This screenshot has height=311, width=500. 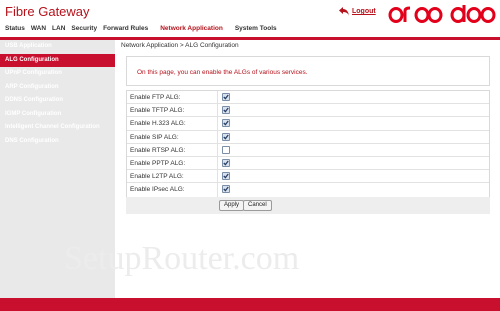 What do you see at coordinates (154, 137) in the screenshot?
I see `alg-label: Enable SIP ALG:` at bounding box center [154, 137].